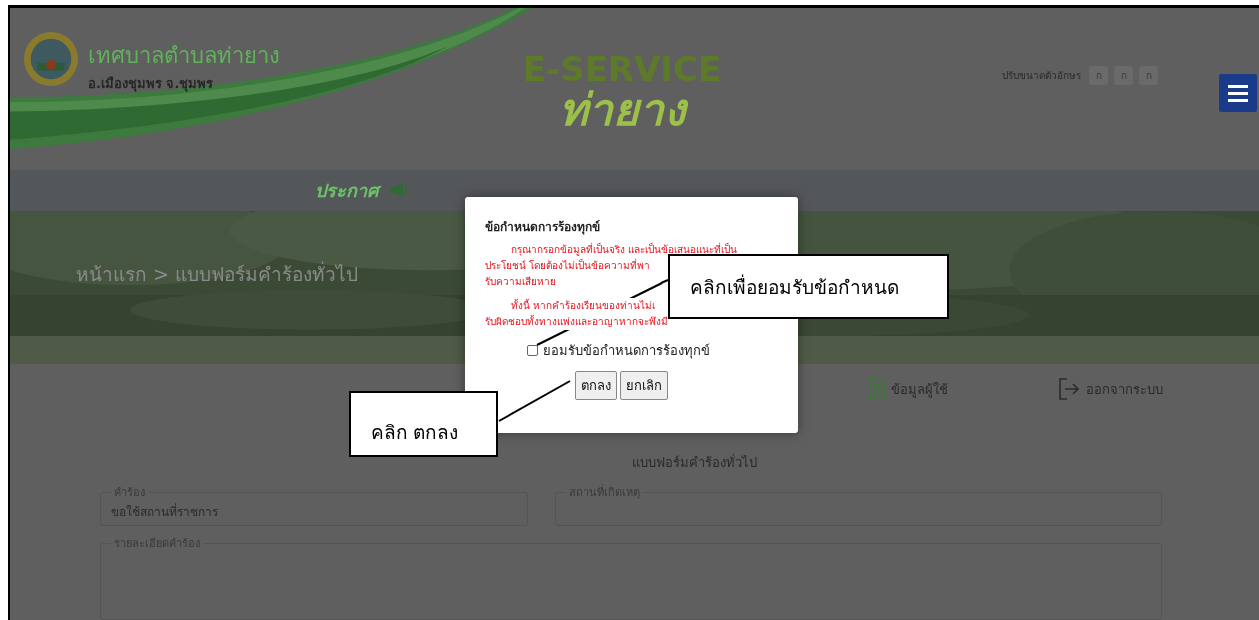 This screenshot has height=620, width=1259. What do you see at coordinates (399, 190) in the screenshot?
I see `megaphone-icon` at bounding box center [399, 190].